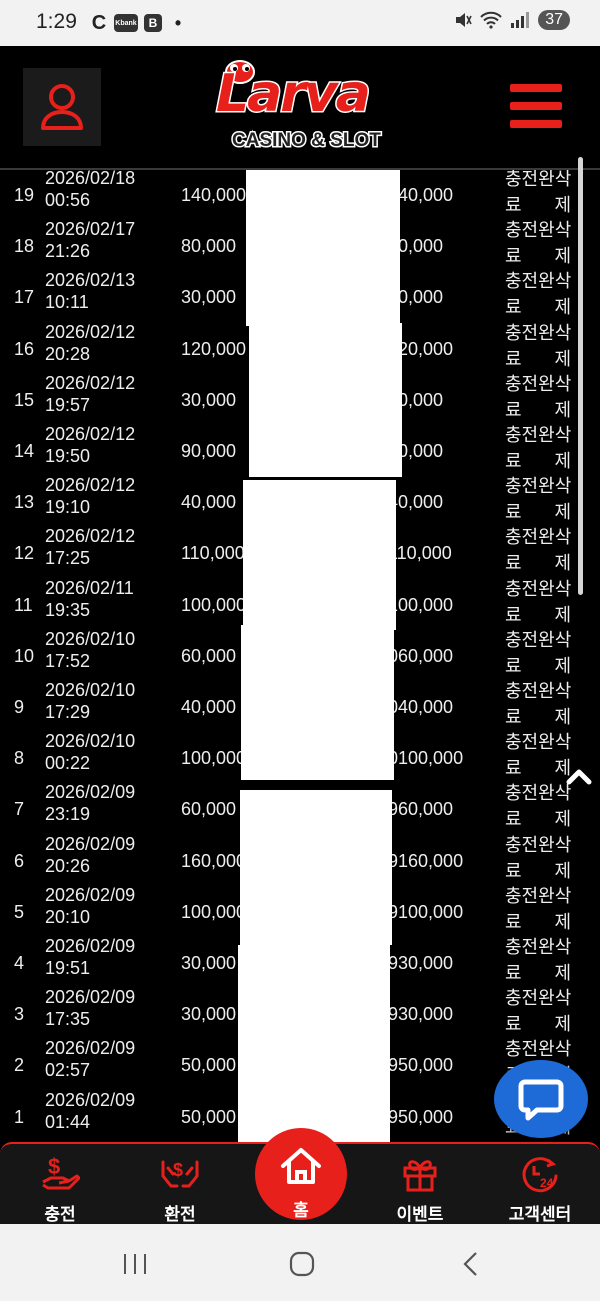  What do you see at coordinates (209, 246) in the screenshot?
I see `row-amount: 80,000` at bounding box center [209, 246].